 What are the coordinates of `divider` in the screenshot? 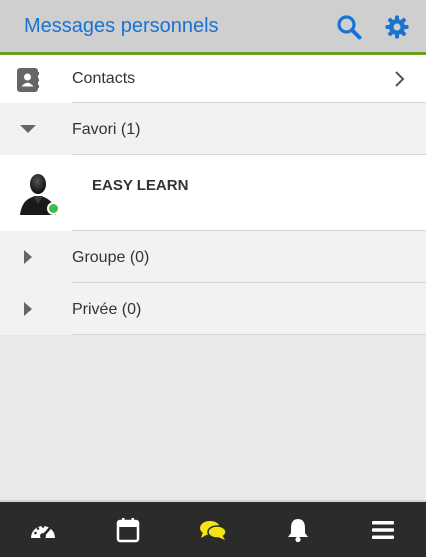 It's located at (249, 334).